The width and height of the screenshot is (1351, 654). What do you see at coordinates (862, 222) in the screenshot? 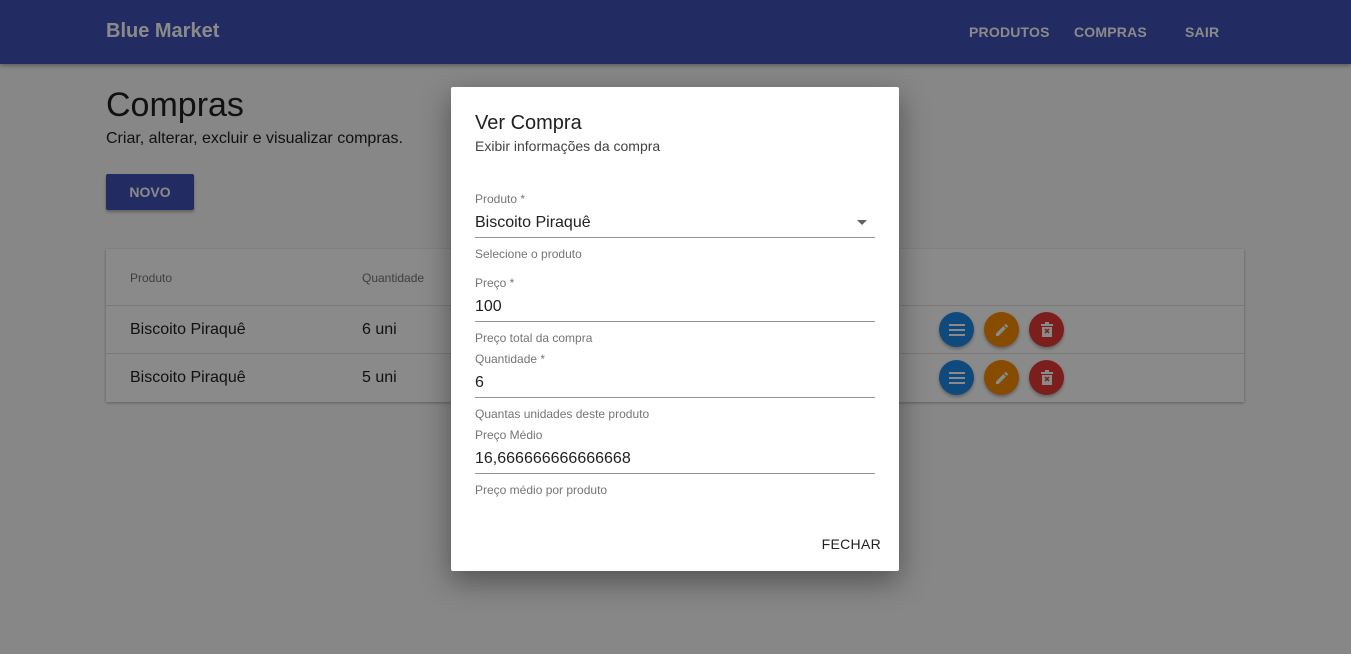
I see `chevron-down-icon` at bounding box center [862, 222].